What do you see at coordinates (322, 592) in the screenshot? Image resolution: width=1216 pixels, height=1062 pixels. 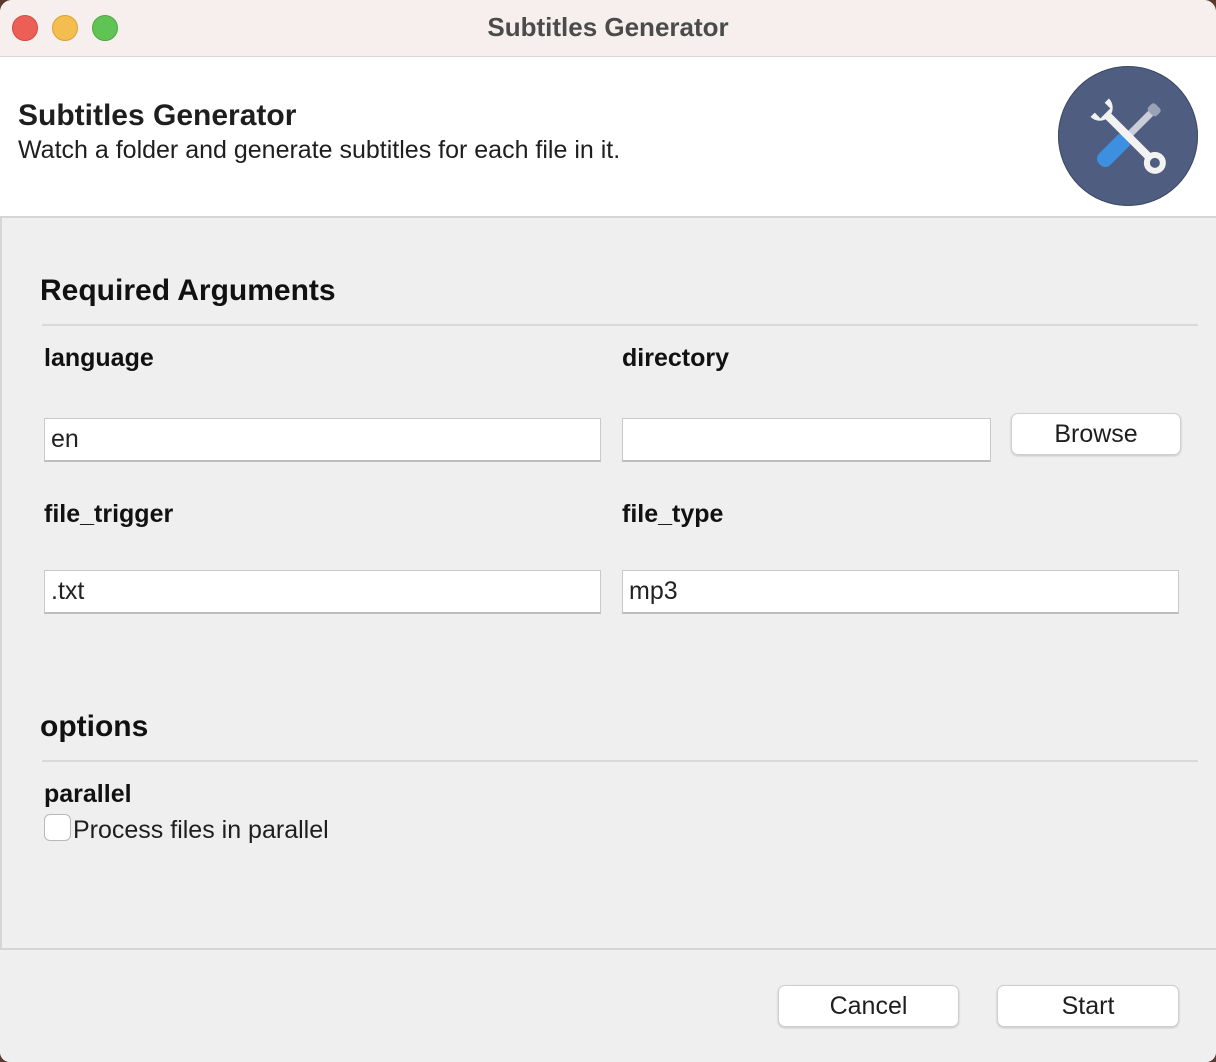 I see `file-trigger-input` at bounding box center [322, 592].